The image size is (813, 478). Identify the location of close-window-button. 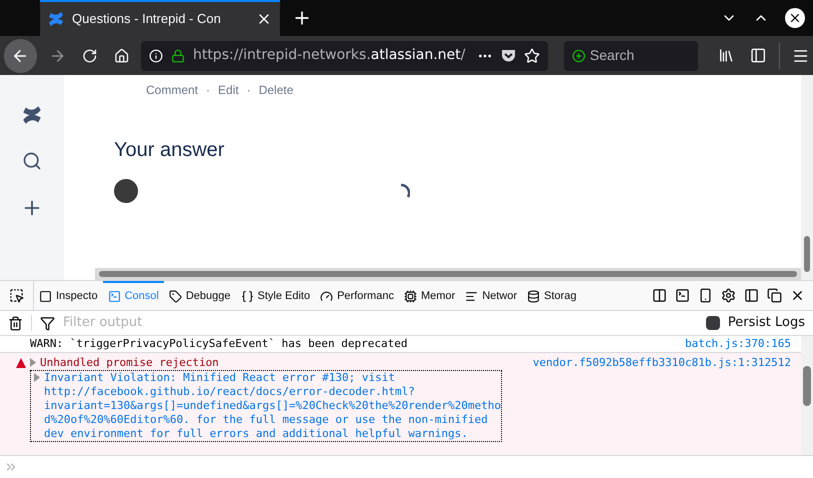
(795, 18).